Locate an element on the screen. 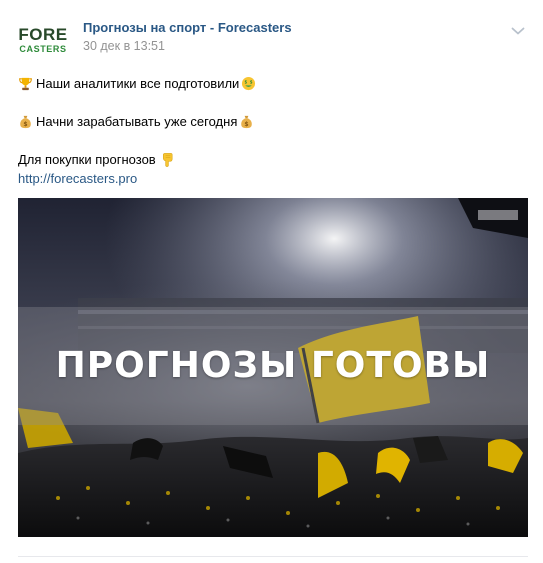  post-text-line: http://forecasters.pro is located at coordinates (273, 178).